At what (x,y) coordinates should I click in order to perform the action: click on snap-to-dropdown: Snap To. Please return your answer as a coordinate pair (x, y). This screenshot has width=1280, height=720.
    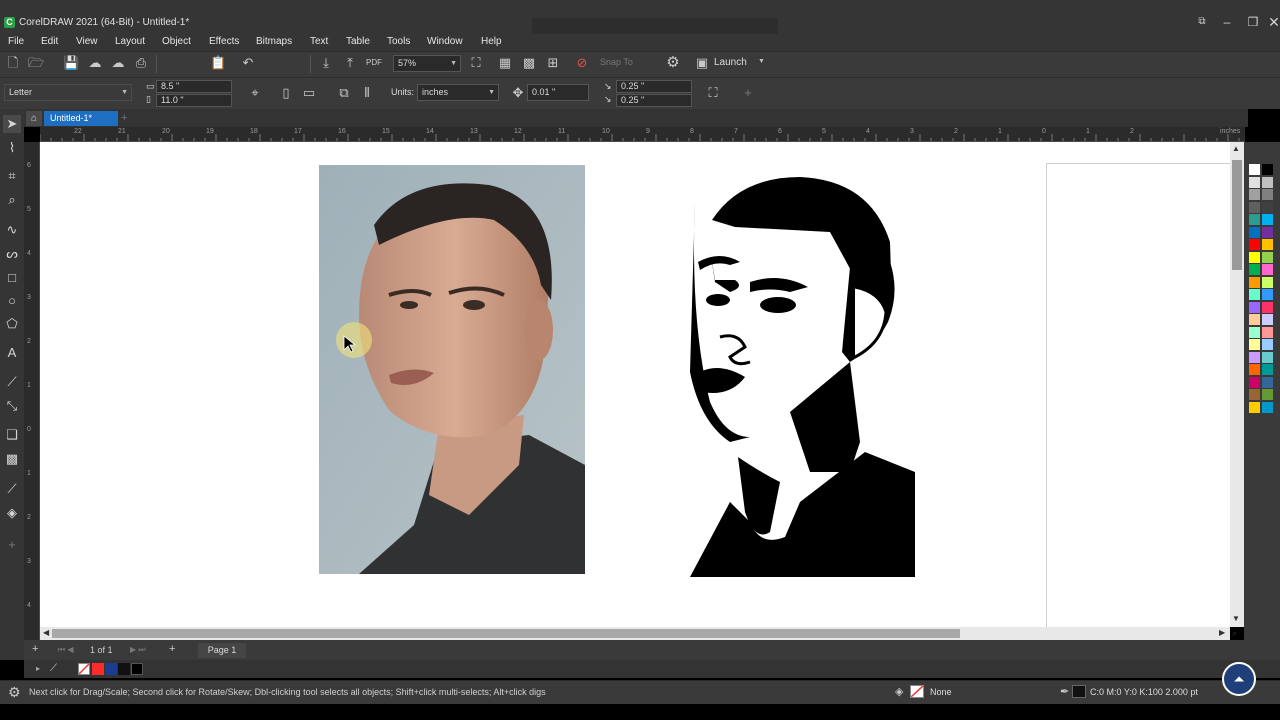
    Looking at the image, I should click on (616, 62).